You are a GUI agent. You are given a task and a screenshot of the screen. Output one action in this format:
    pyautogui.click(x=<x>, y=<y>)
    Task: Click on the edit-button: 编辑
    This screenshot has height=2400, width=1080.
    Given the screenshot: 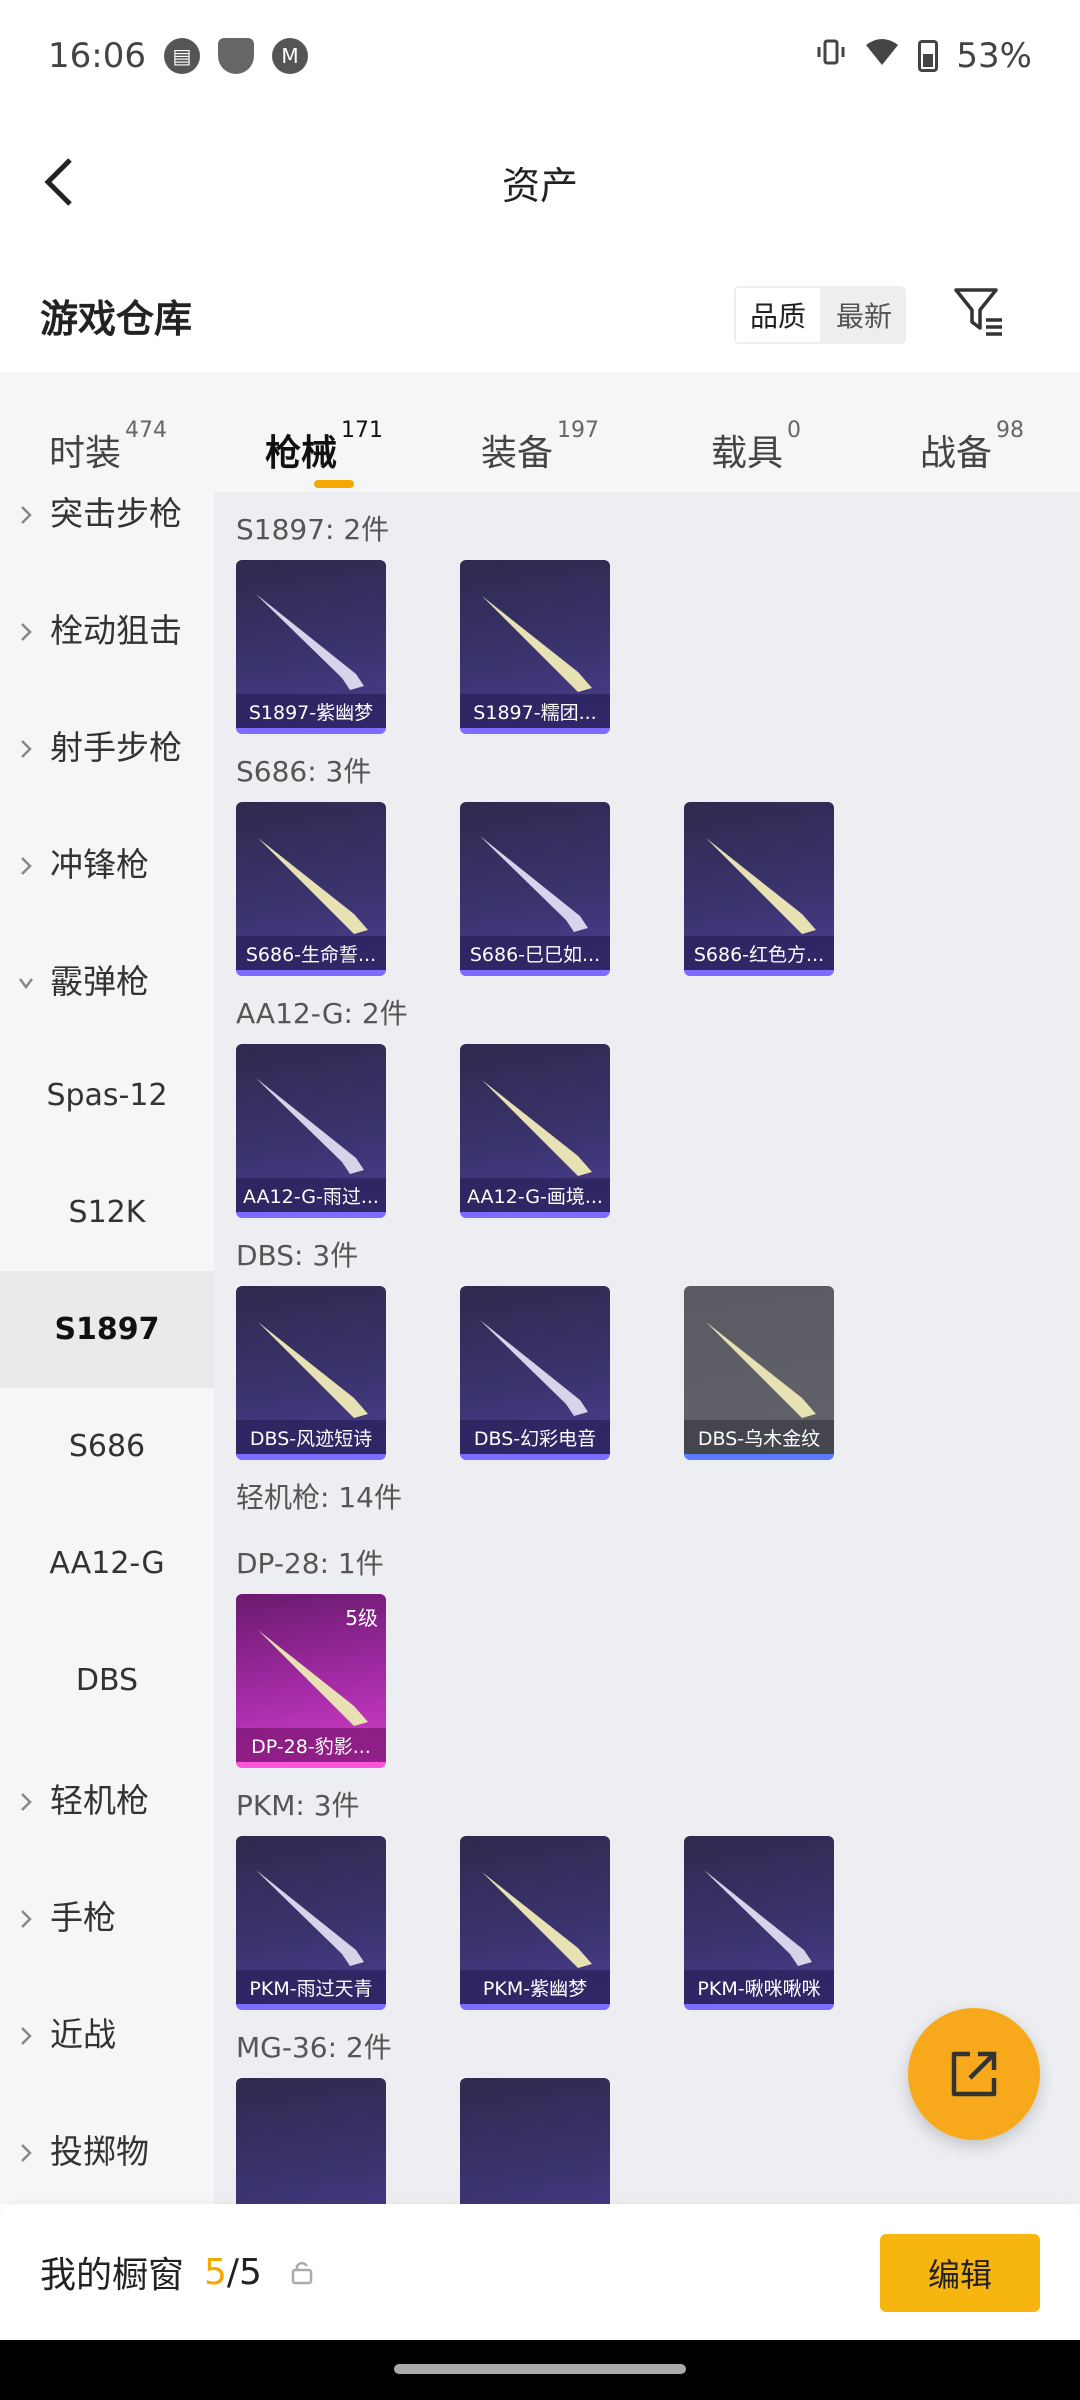 What is the action you would take?
    pyautogui.click(x=960, y=2273)
    